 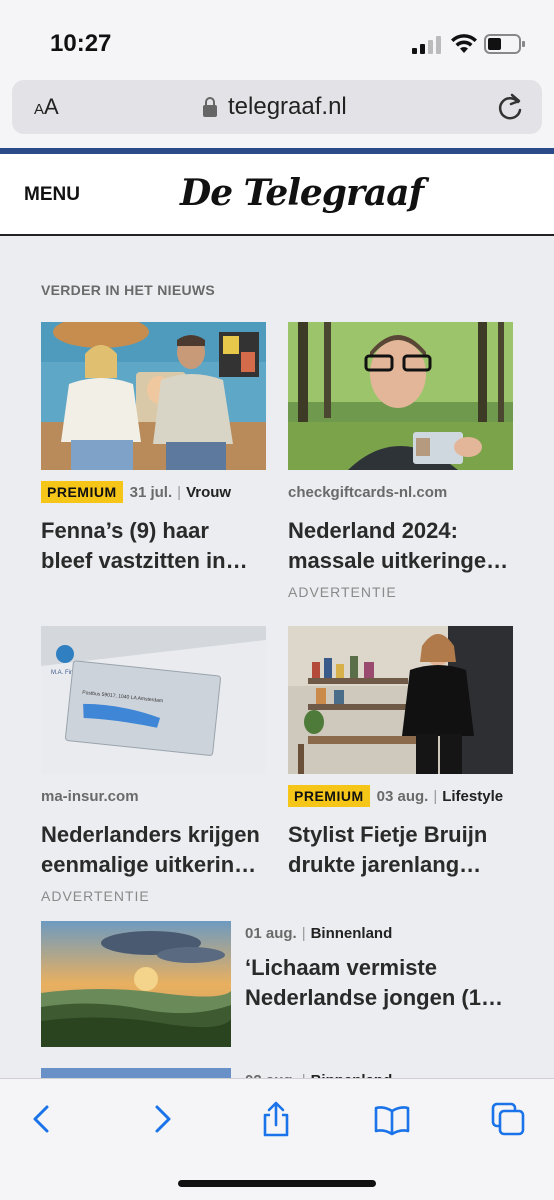 I want to click on site-logo: De Telegraaf, so click(x=302, y=193).